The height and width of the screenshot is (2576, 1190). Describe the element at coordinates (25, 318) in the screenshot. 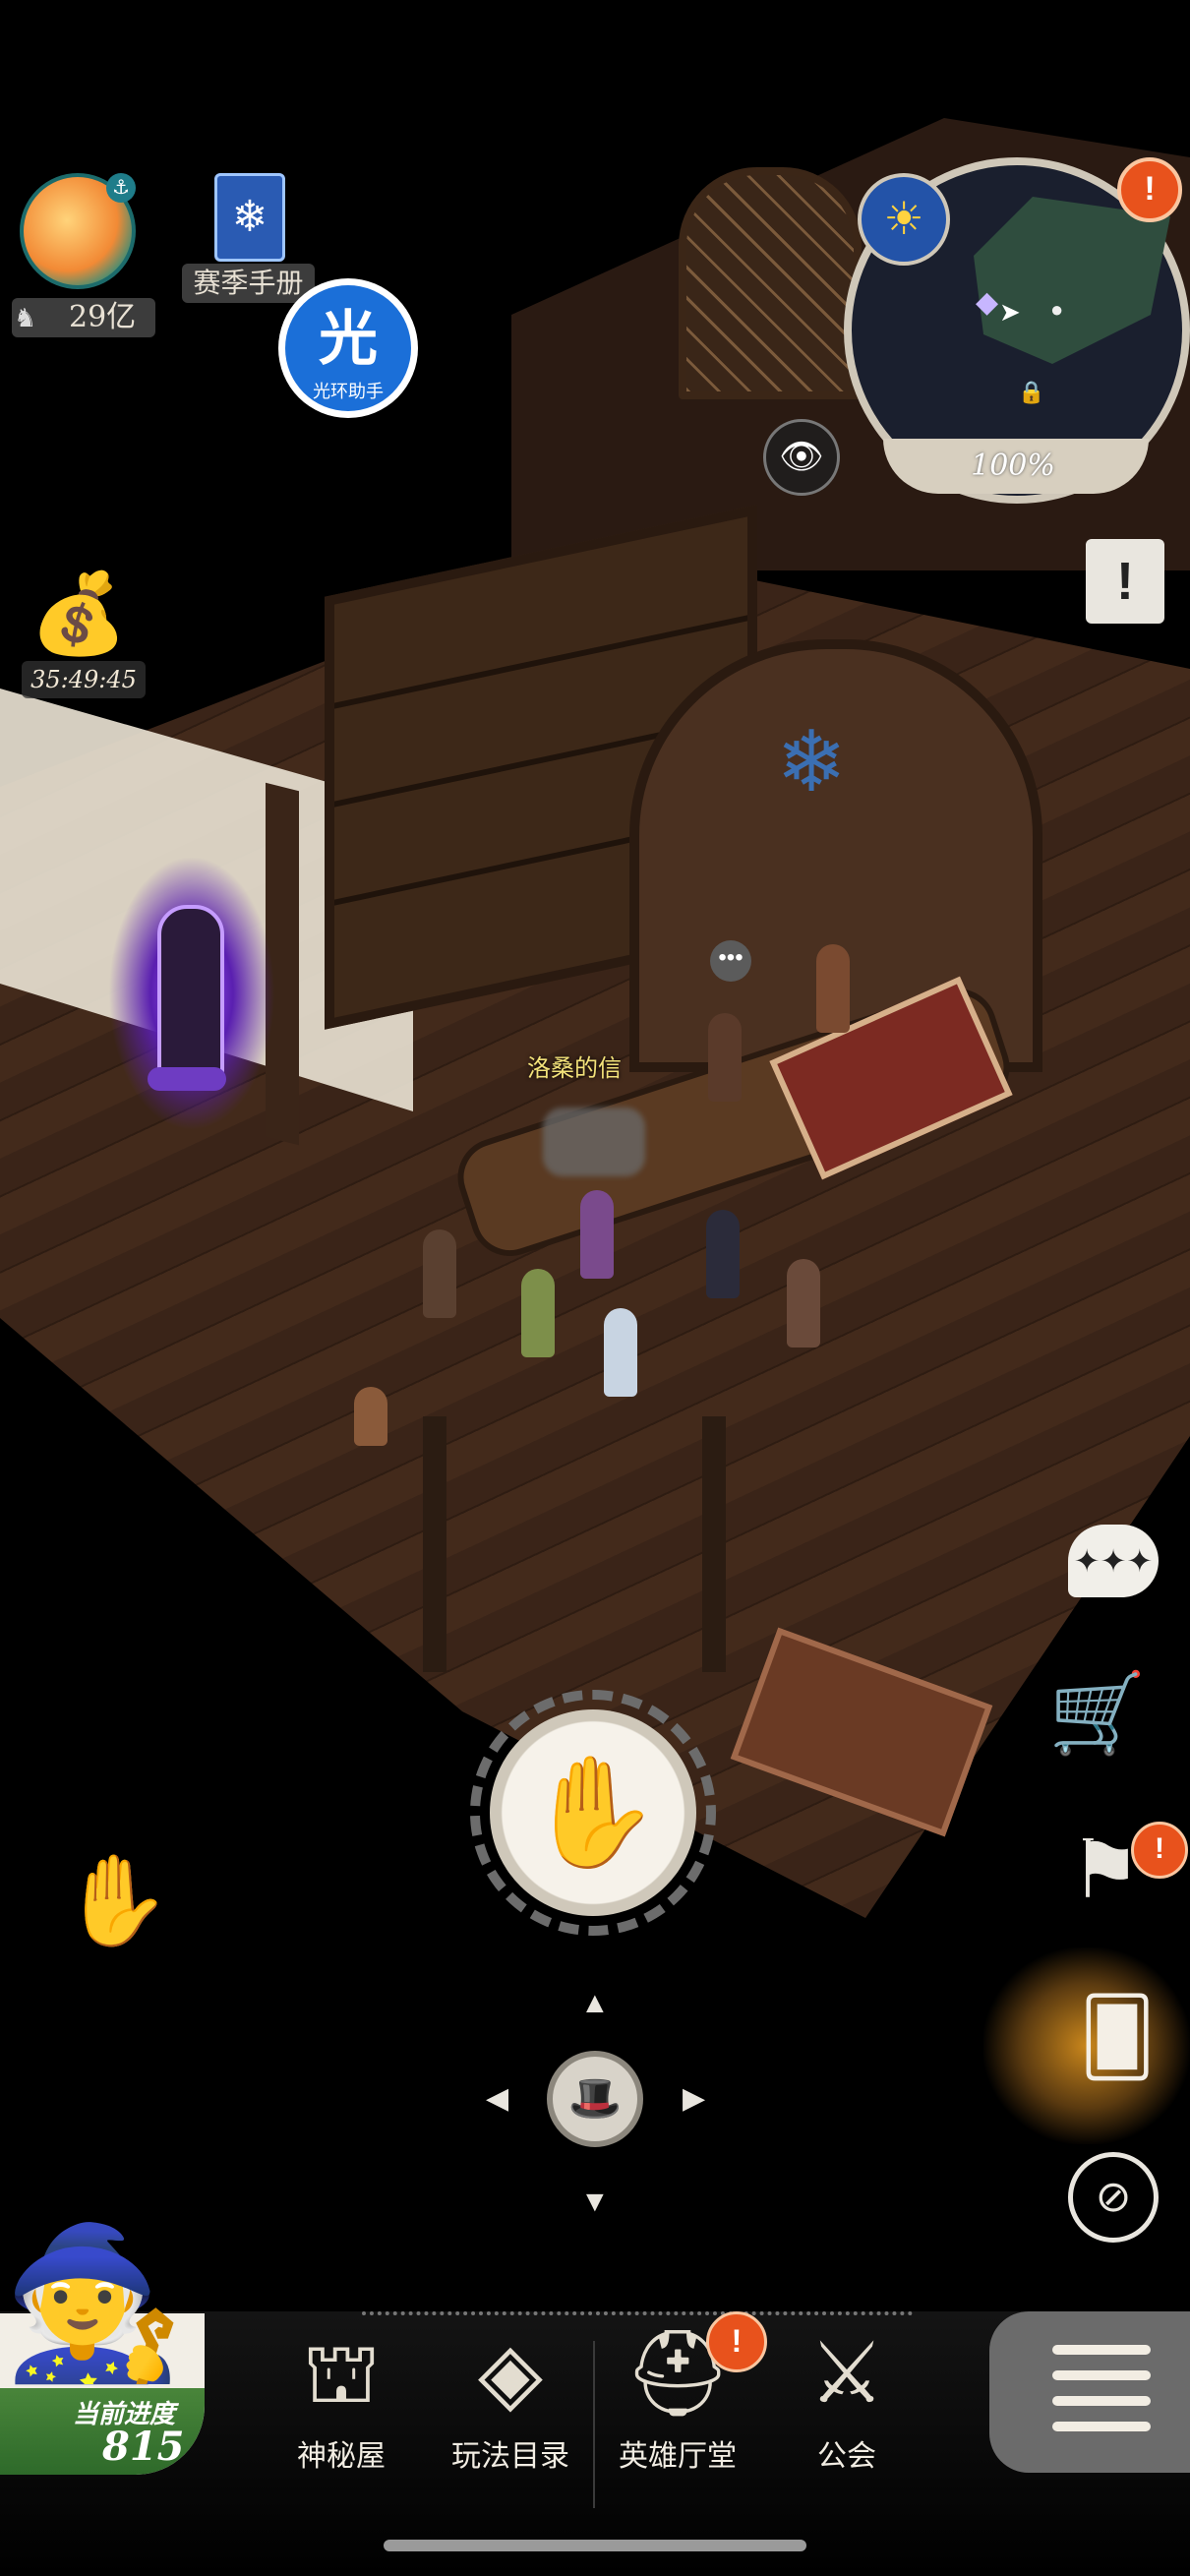

I see `currency-icon: ♞` at that location.